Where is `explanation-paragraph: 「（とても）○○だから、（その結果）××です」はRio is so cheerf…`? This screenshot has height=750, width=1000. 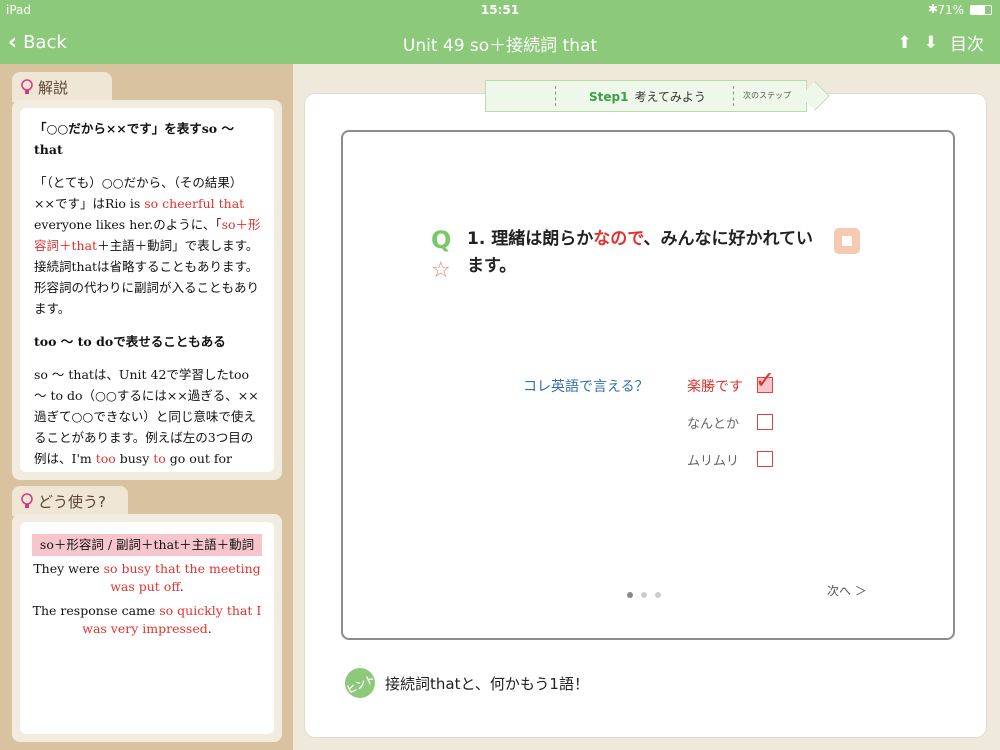
explanation-paragraph: 「（とても）○○だから、（その結果）××です」はRio is so cheerf… is located at coordinates (147, 245).